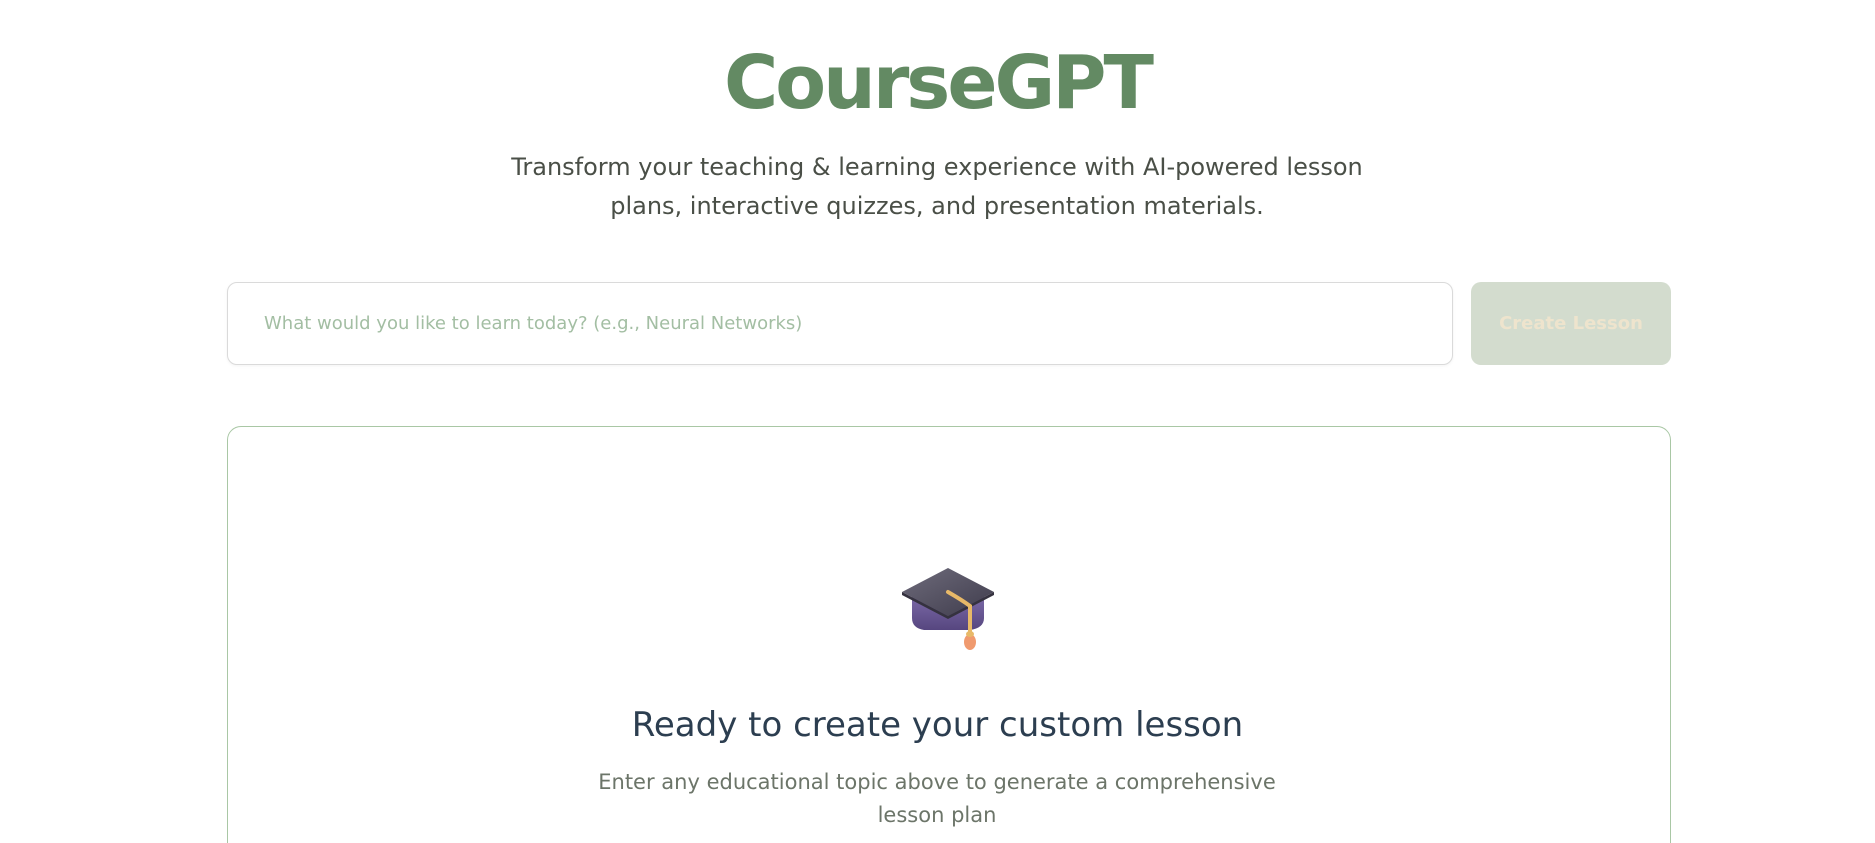 Image resolution: width=1875 pixels, height=843 pixels. Describe the element at coordinates (948, 609) in the screenshot. I see `graduation-cap-icon` at that location.